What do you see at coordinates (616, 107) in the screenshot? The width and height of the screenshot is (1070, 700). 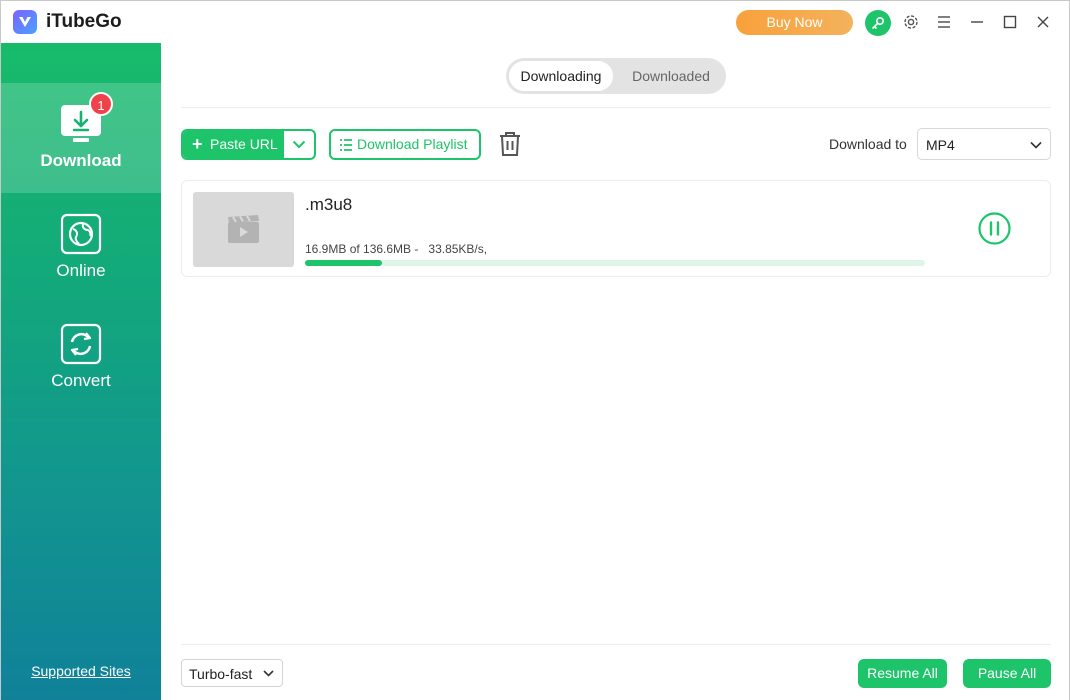 I see `divider` at bounding box center [616, 107].